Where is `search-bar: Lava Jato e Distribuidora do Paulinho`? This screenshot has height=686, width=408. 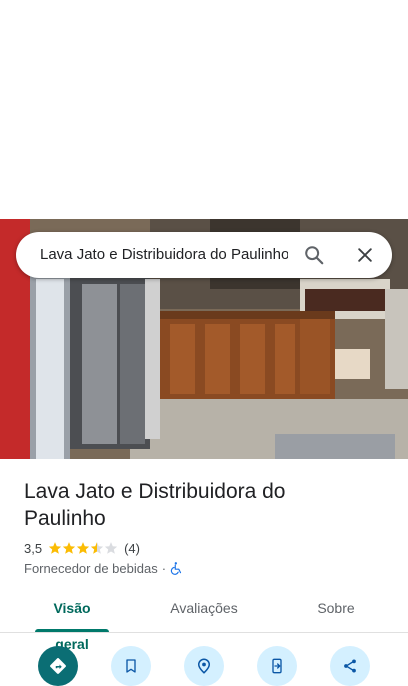 search-bar: Lava Jato e Distribuidora do Paulinho is located at coordinates (204, 255).